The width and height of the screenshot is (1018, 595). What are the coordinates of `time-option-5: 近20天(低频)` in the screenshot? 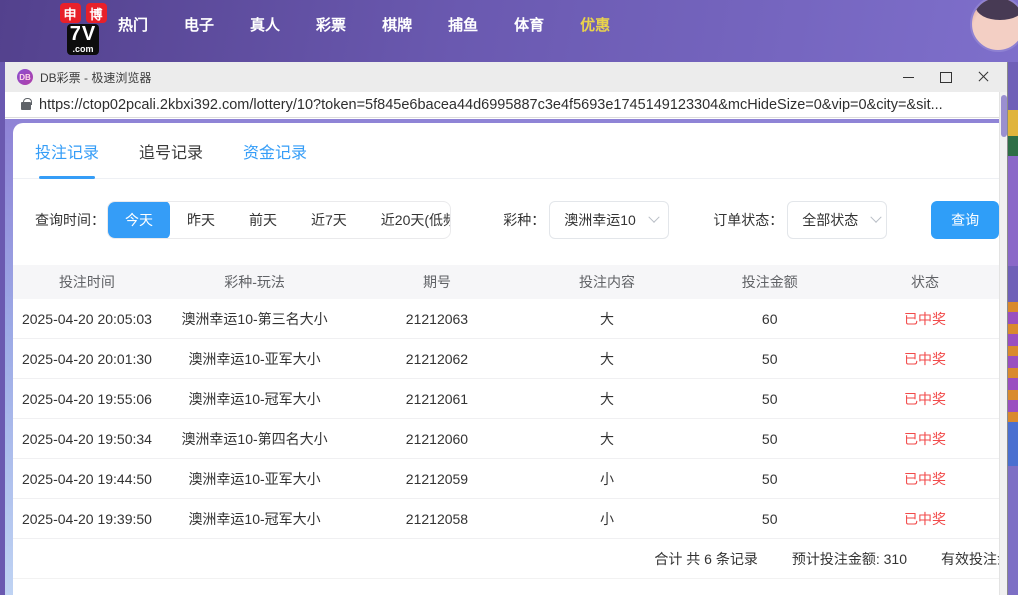 It's located at (407, 220).